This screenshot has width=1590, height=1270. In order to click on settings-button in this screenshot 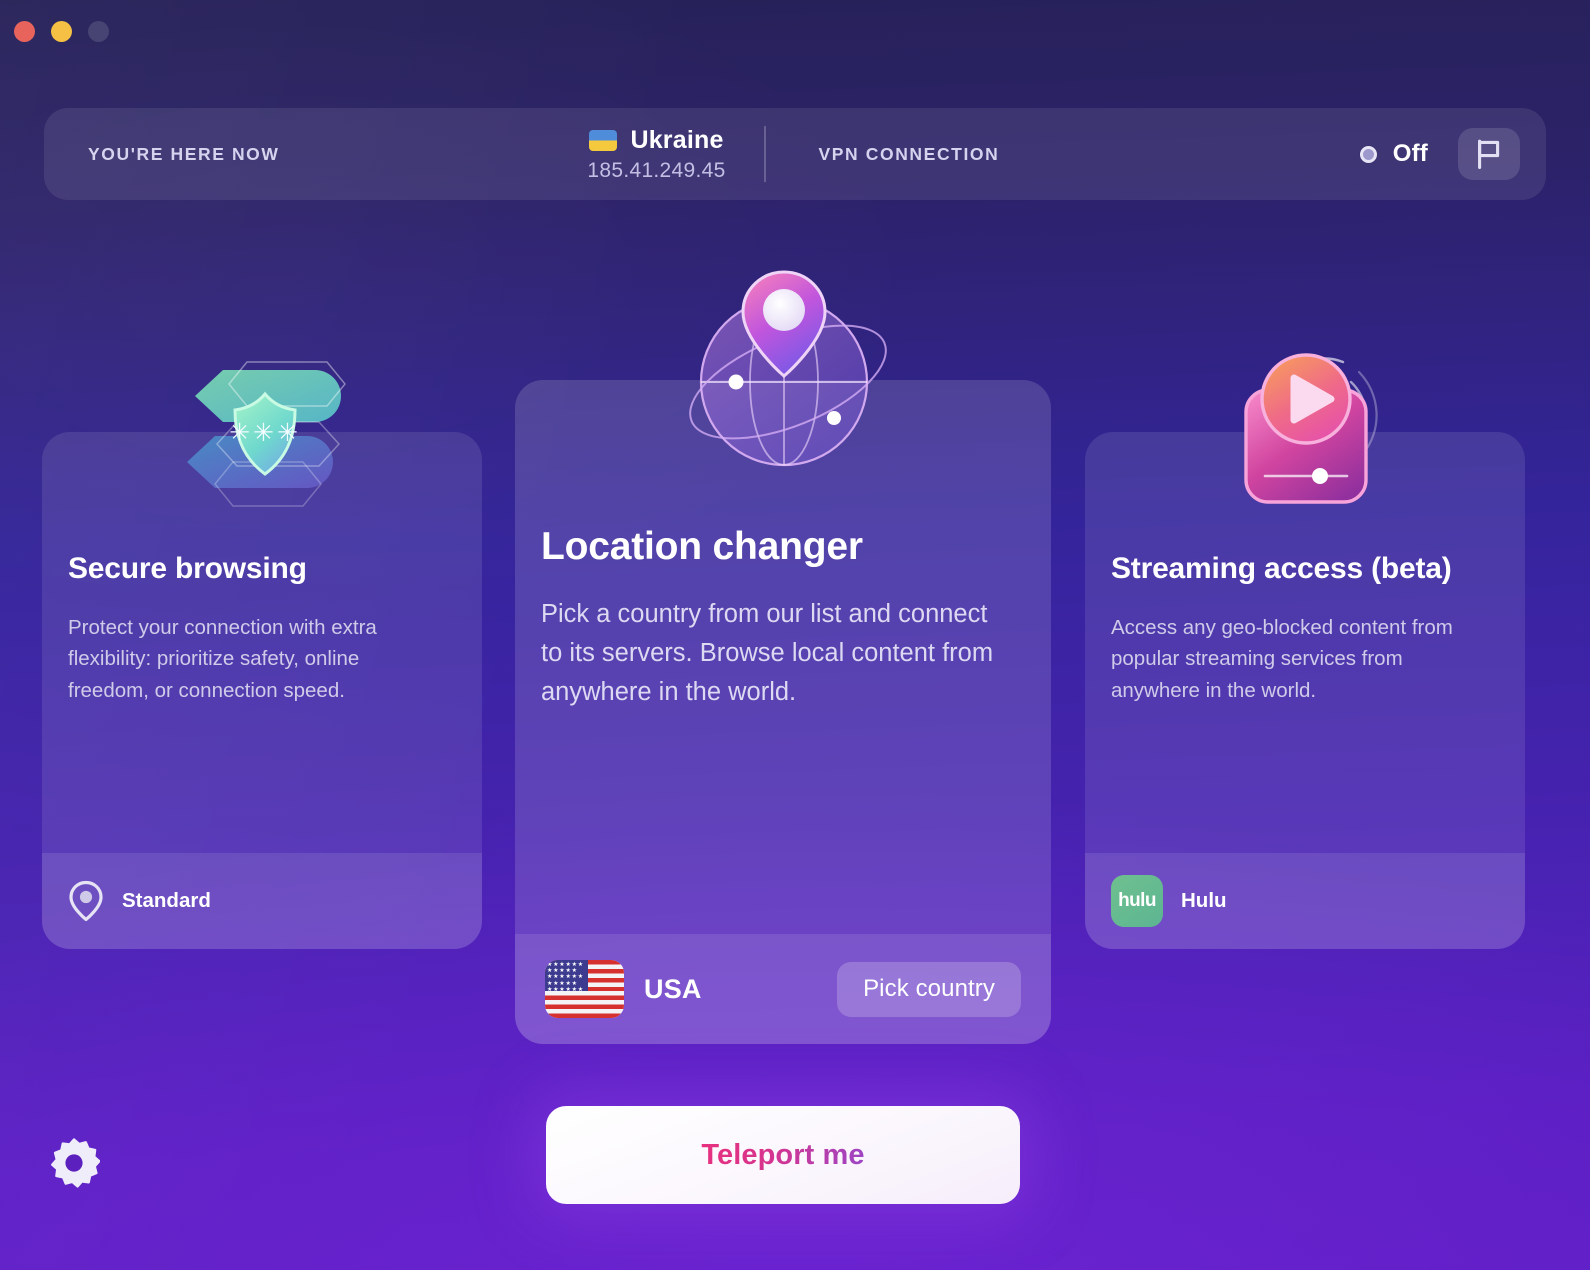, I will do `click(74, 1162)`.